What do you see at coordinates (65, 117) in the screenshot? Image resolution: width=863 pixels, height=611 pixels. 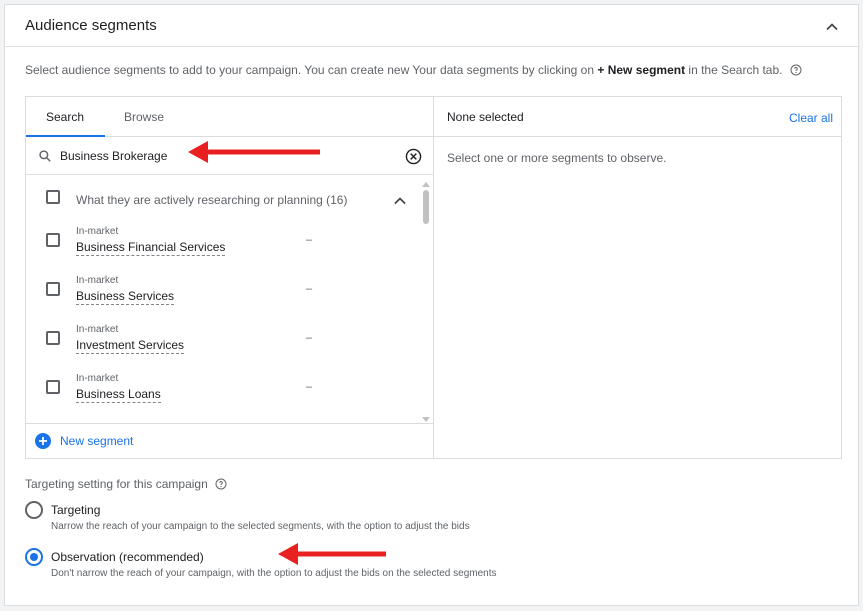 I see `tab-search: Search` at bounding box center [65, 117].